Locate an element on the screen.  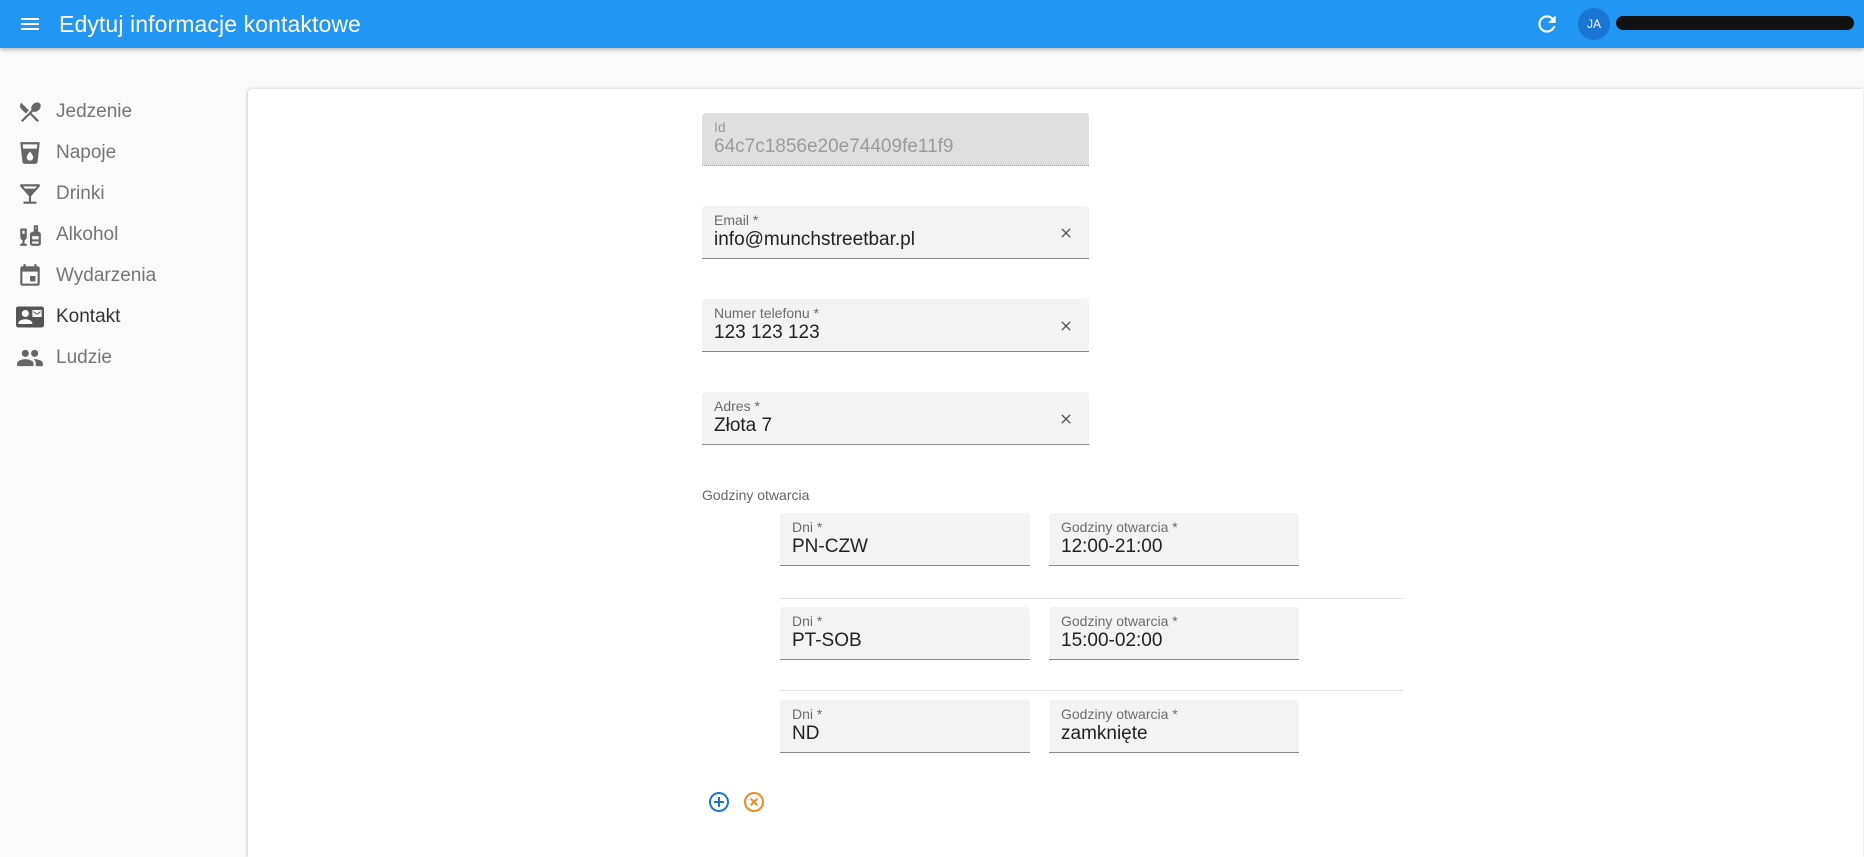
contact-mail-icon is located at coordinates (30, 317).